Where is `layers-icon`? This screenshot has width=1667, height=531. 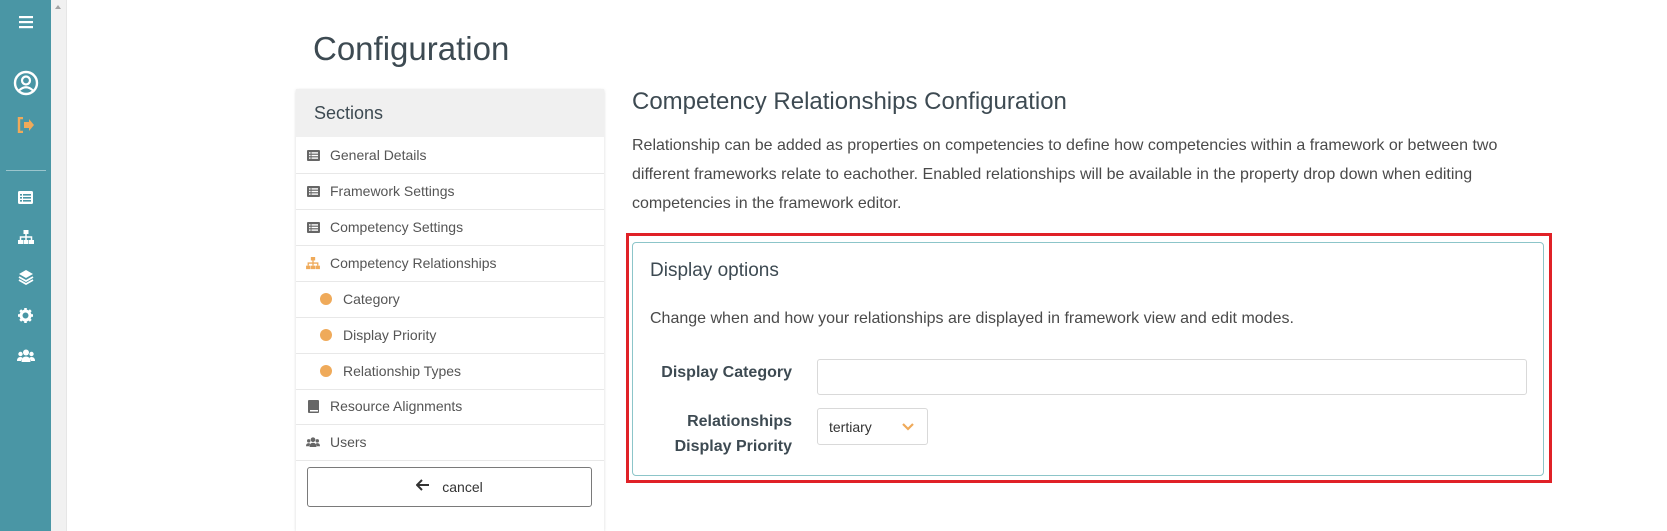 layers-icon is located at coordinates (25, 276).